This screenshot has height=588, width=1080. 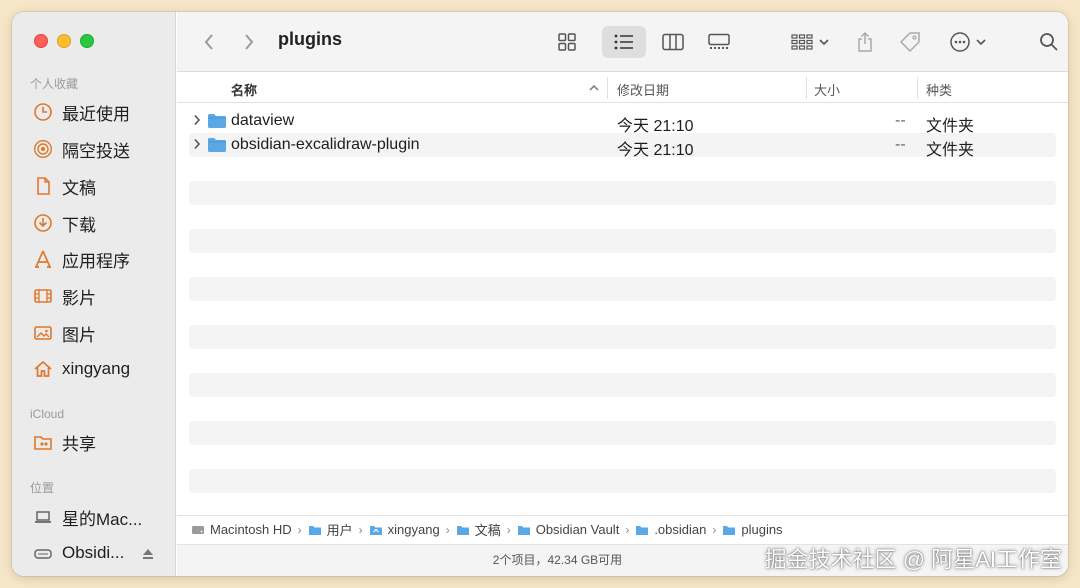 What do you see at coordinates (487, 530) in the screenshot?
I see `path-item-label: 文稿` at bounding box center [487, 530].